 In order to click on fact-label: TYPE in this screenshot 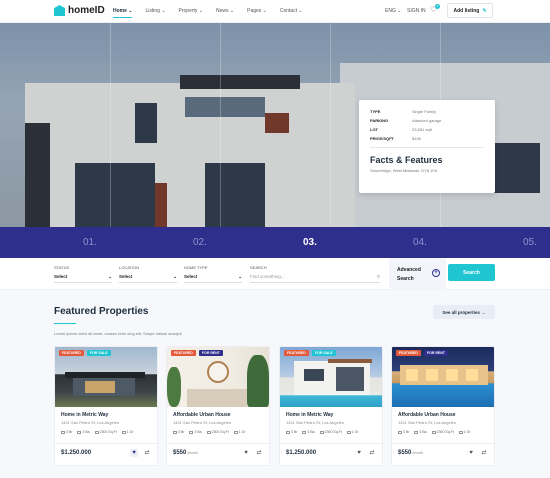, I will do `click(375, 111)`.